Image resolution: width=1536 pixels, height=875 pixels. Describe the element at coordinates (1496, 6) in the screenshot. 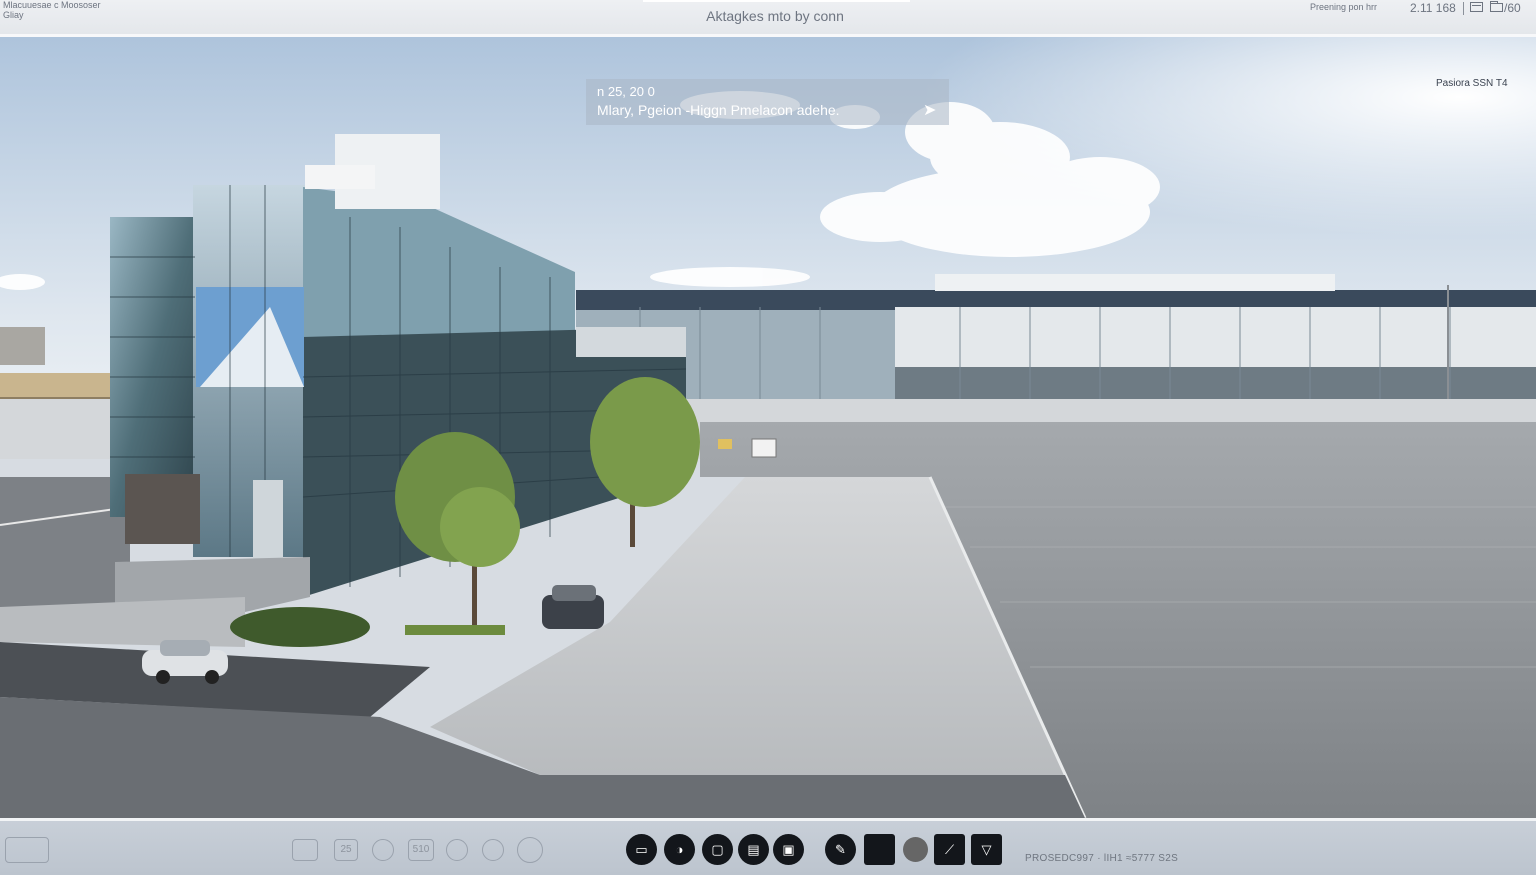

I see `folder-icon` at that location.